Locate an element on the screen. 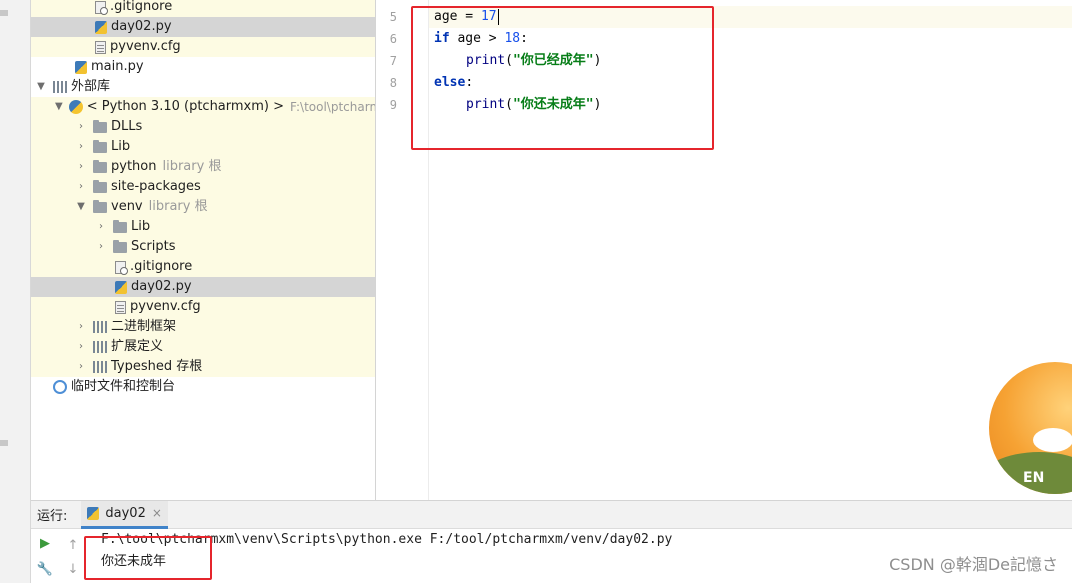 This screenshot has width=1072, height=583. run-tab-day02: day02 × is located at coordinates (124, 514).